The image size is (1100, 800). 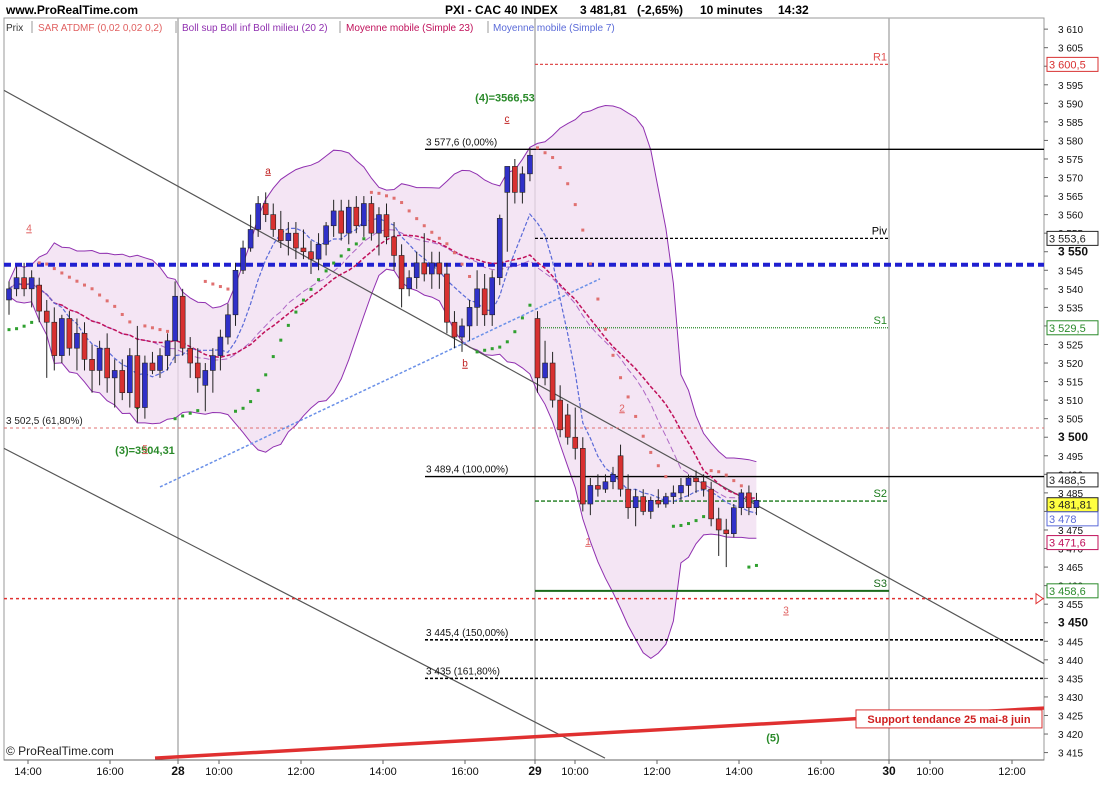 I want to click on y-tick-label: 3 545, so click(x=1070, y=271).